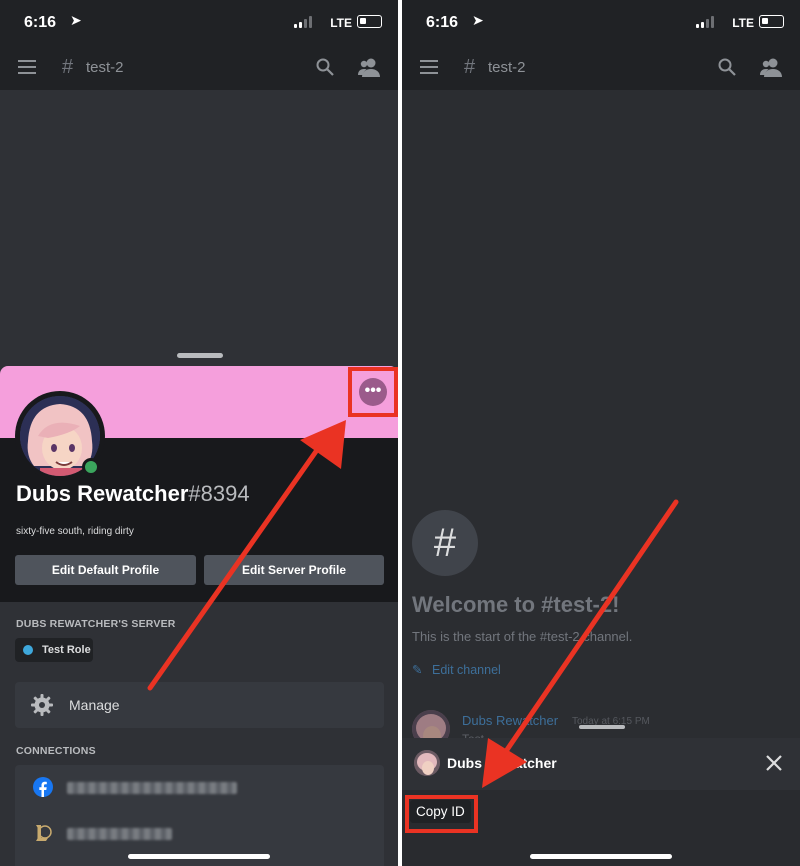 This screenshot has width=800, height=866. I want to click on manage-button: Manage, so click(199, 705).